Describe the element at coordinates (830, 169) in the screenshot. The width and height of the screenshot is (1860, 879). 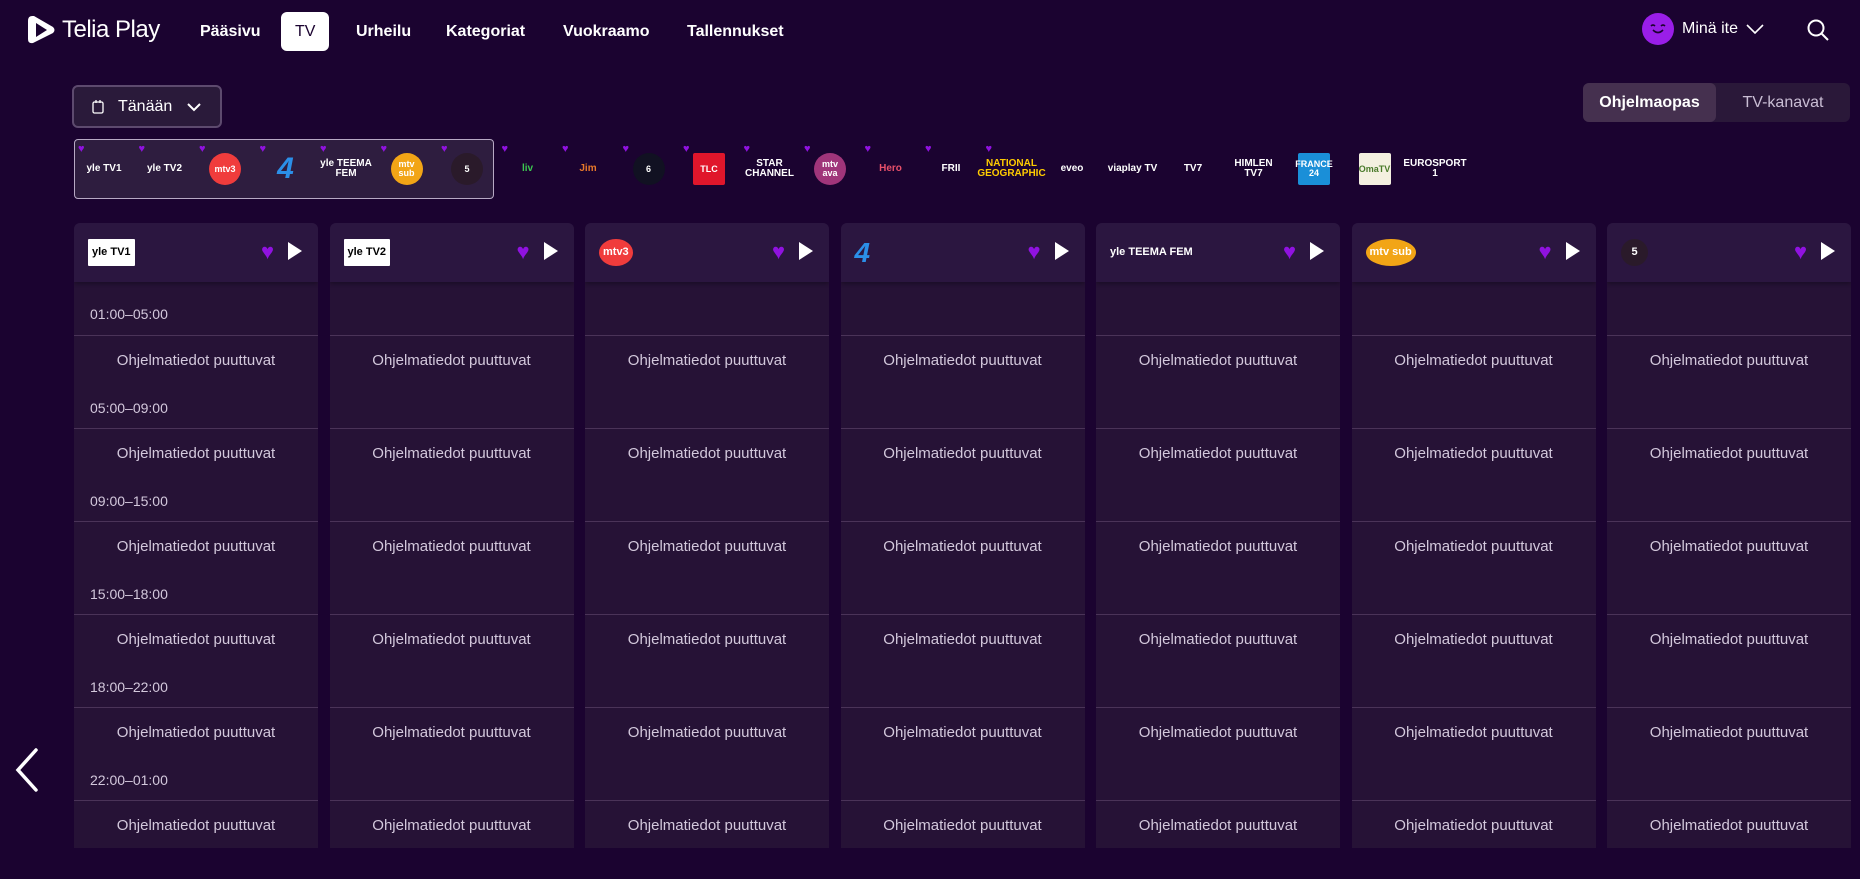
I see `channel-logo: ♥ mtv ava` at that location.